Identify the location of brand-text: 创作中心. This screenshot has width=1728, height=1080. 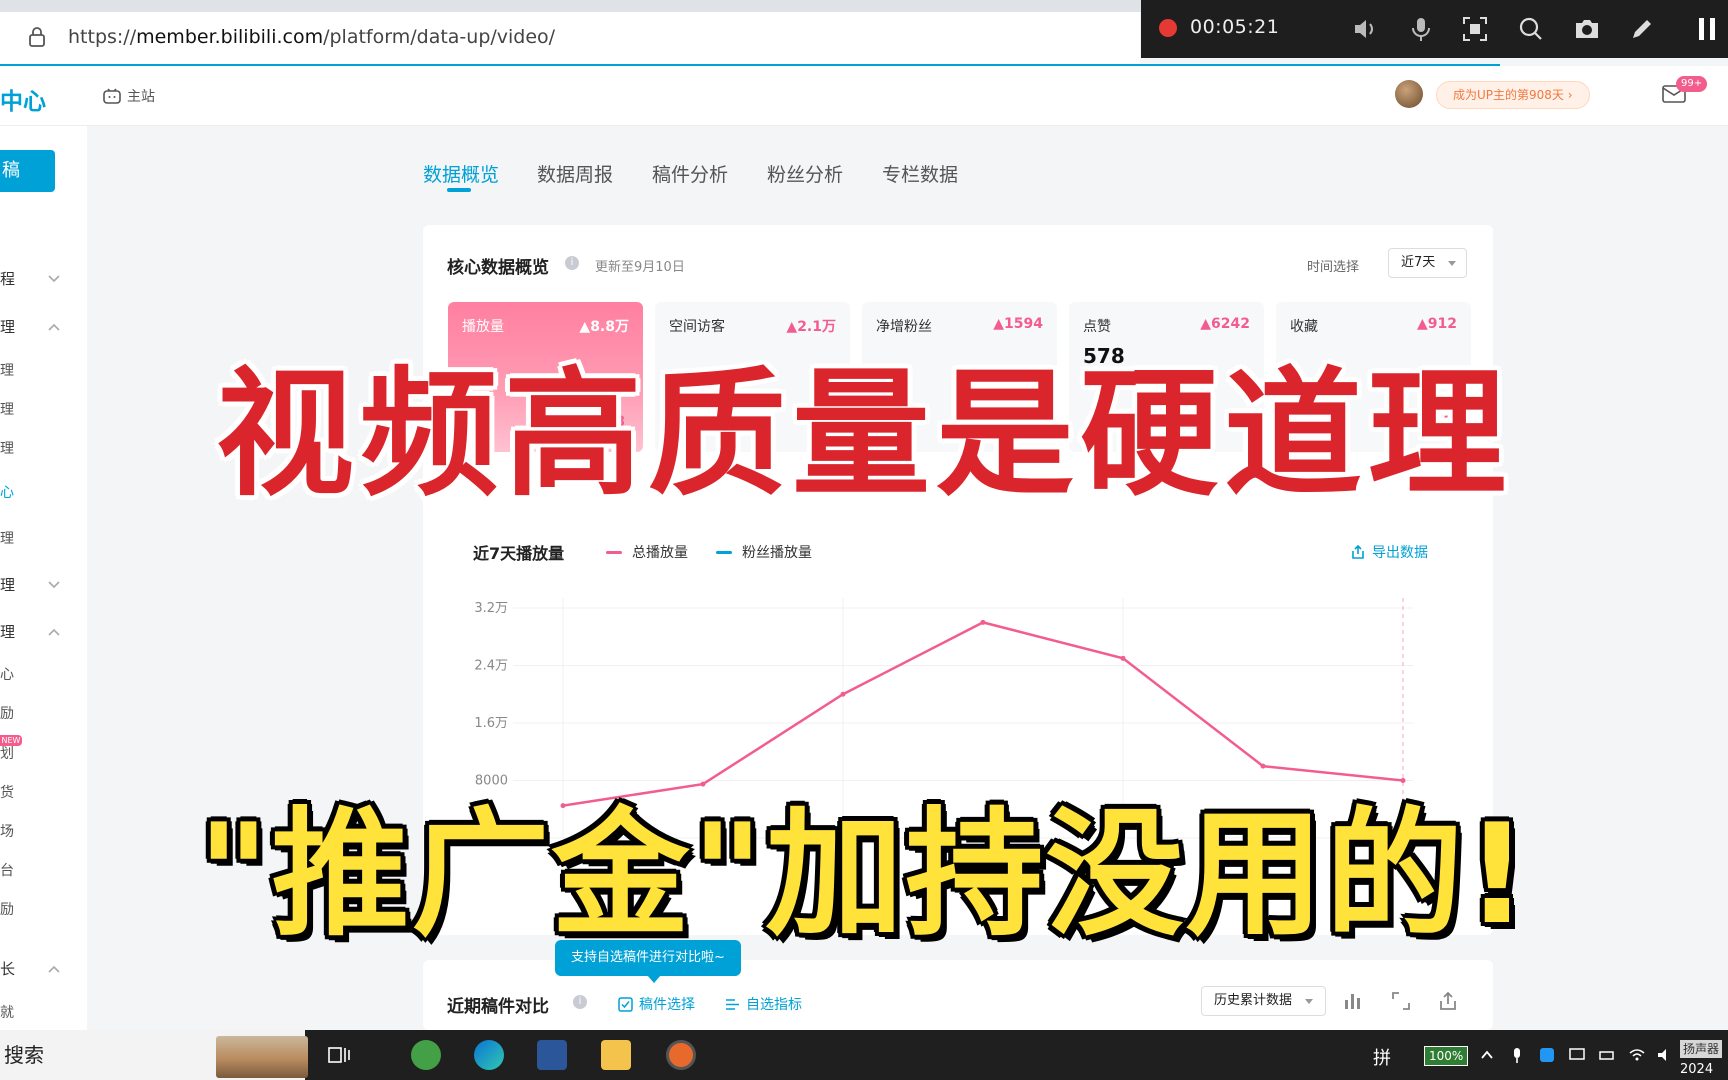
(23, 102).